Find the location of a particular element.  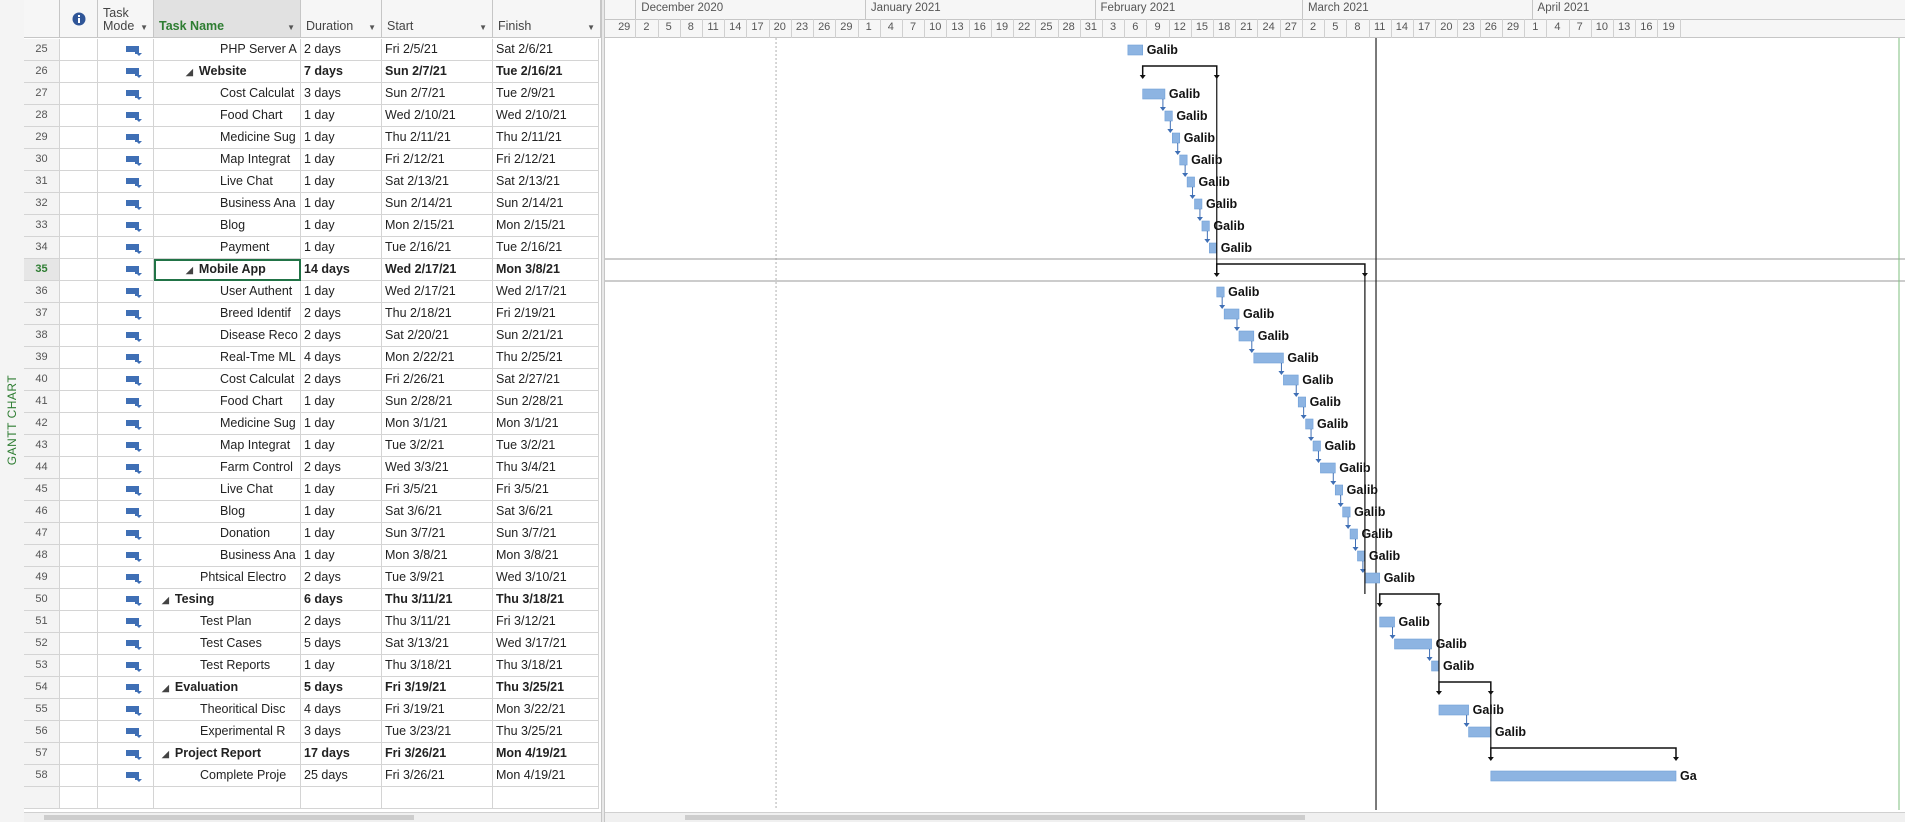

start-cell: Thu 2/18/21 is located at coordinates (437, 314).